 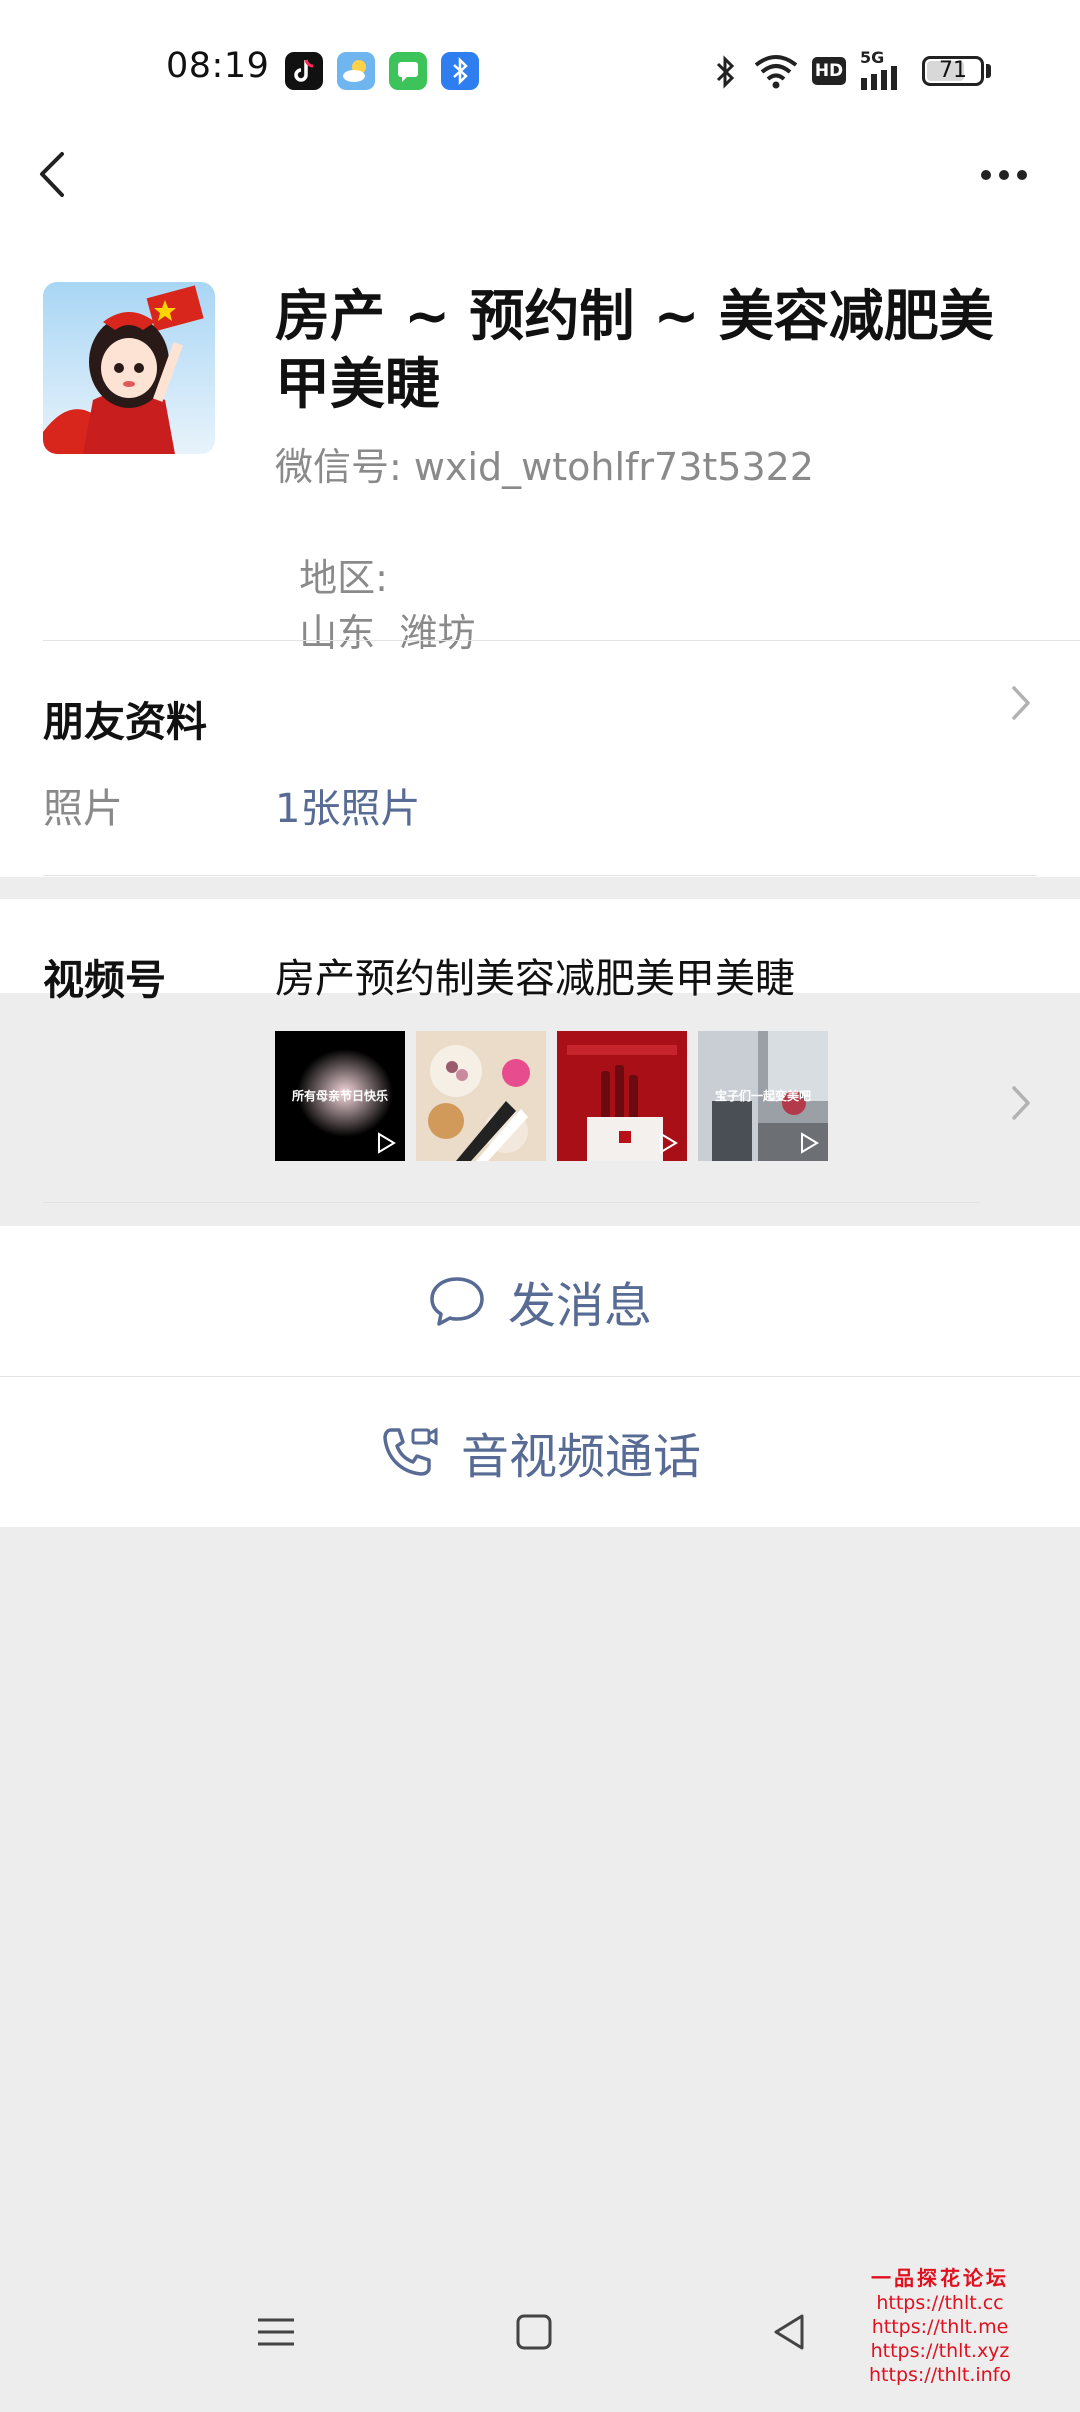 What do you see at coordinates (988, 71) in the screenshot?
I see `battery-nub` at bounding box center [988, 71].